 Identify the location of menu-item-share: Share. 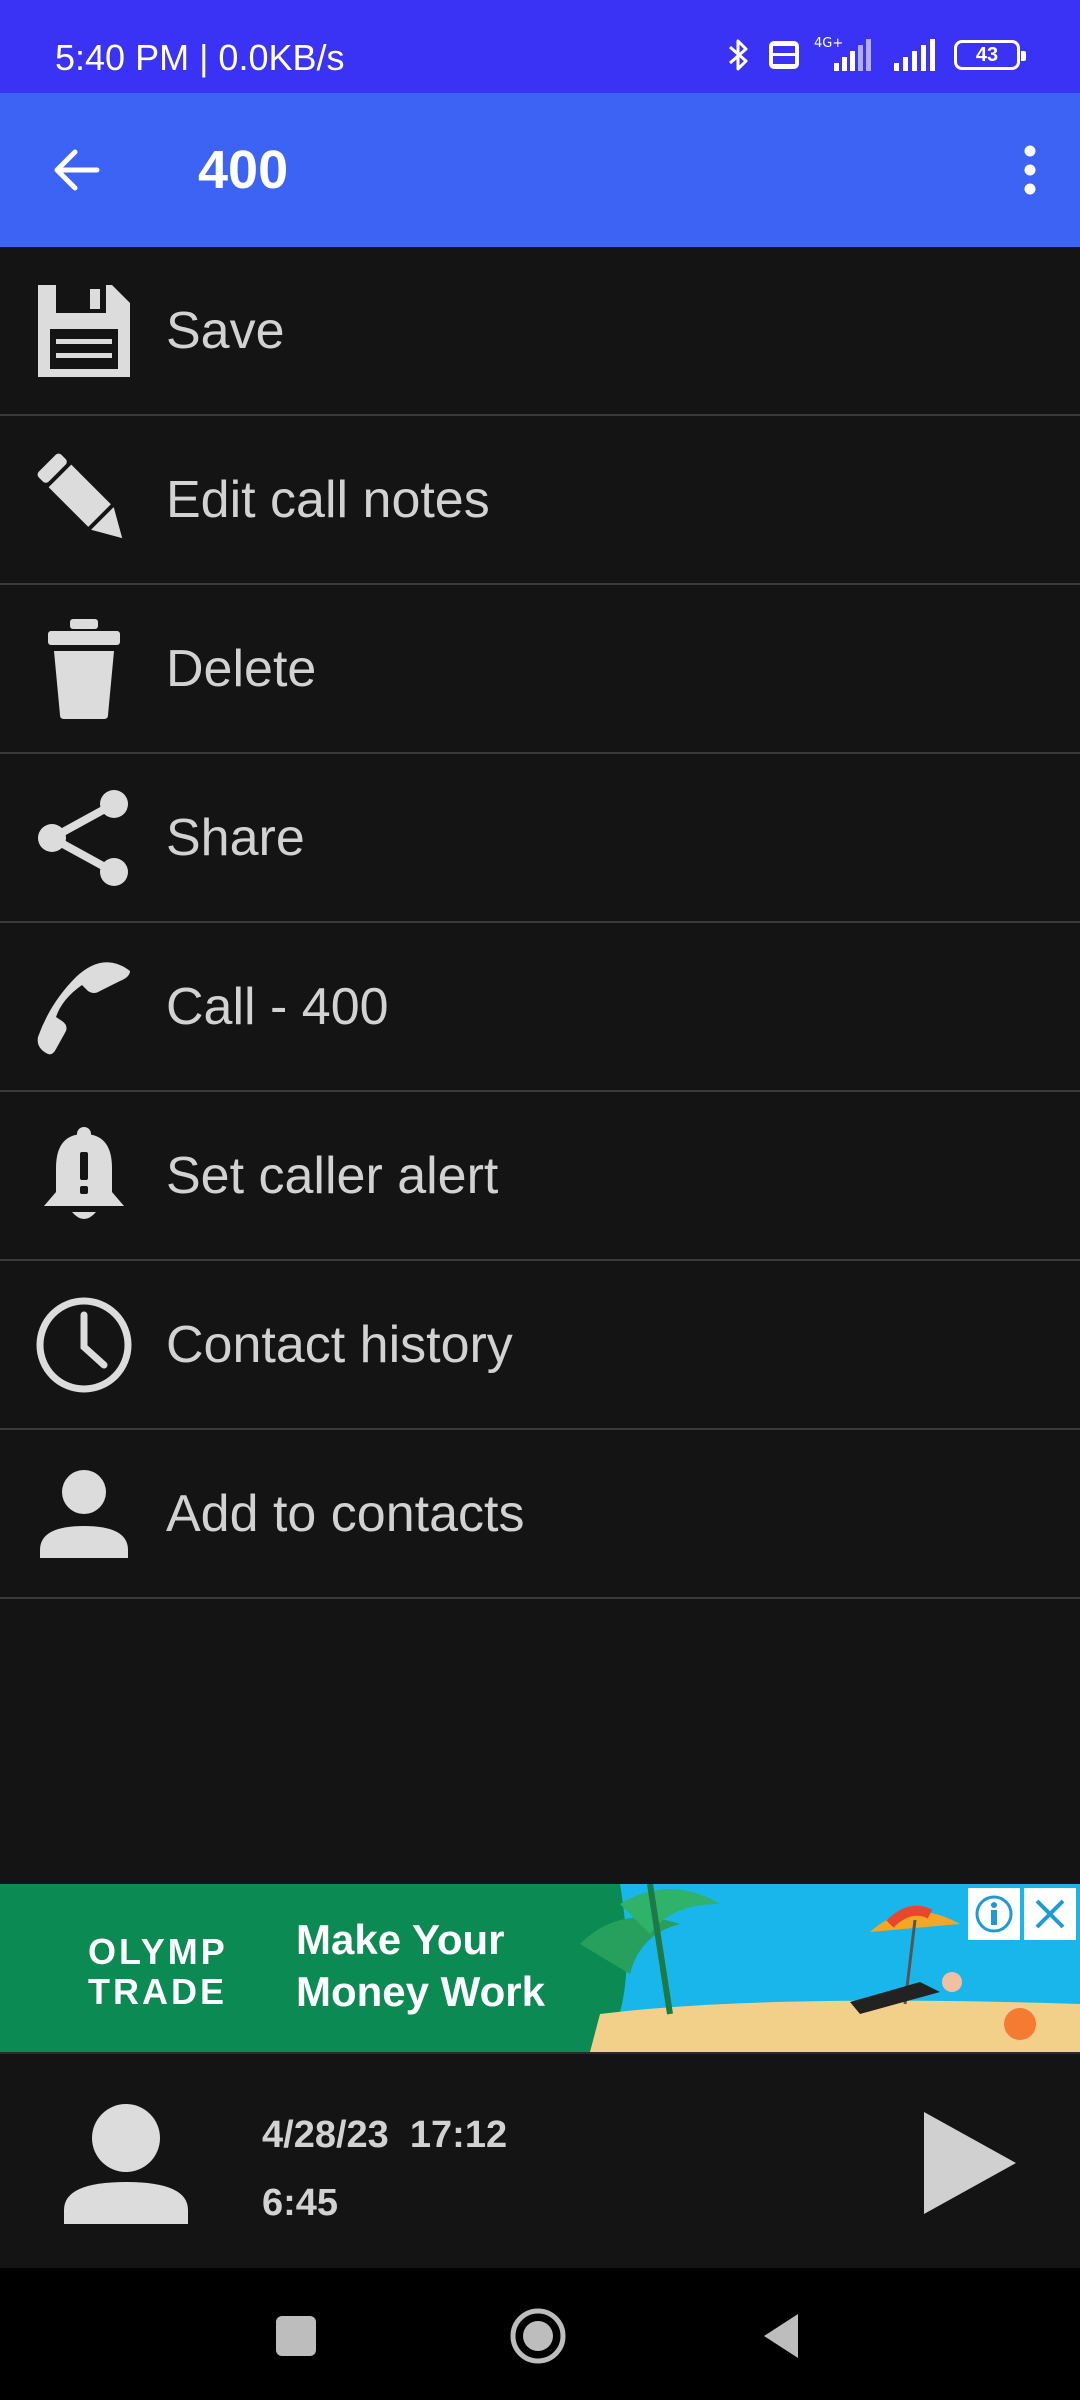
(540, 838).